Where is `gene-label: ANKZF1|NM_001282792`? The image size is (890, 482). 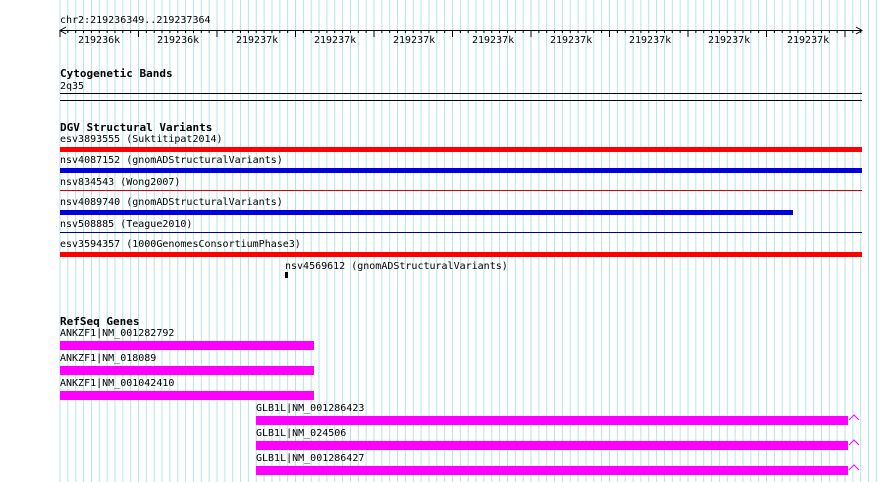
gene-label: ANKZF1|NM_001282792 is located at coordinates (117, 333).